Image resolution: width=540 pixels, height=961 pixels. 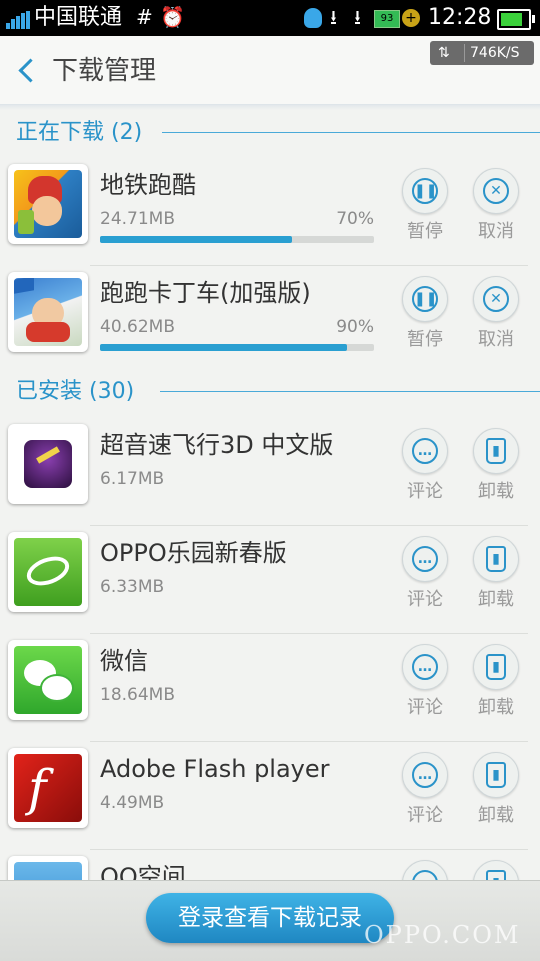 I want to click on section-title-installed: 已安装 (30), so click(x=75, y=391).